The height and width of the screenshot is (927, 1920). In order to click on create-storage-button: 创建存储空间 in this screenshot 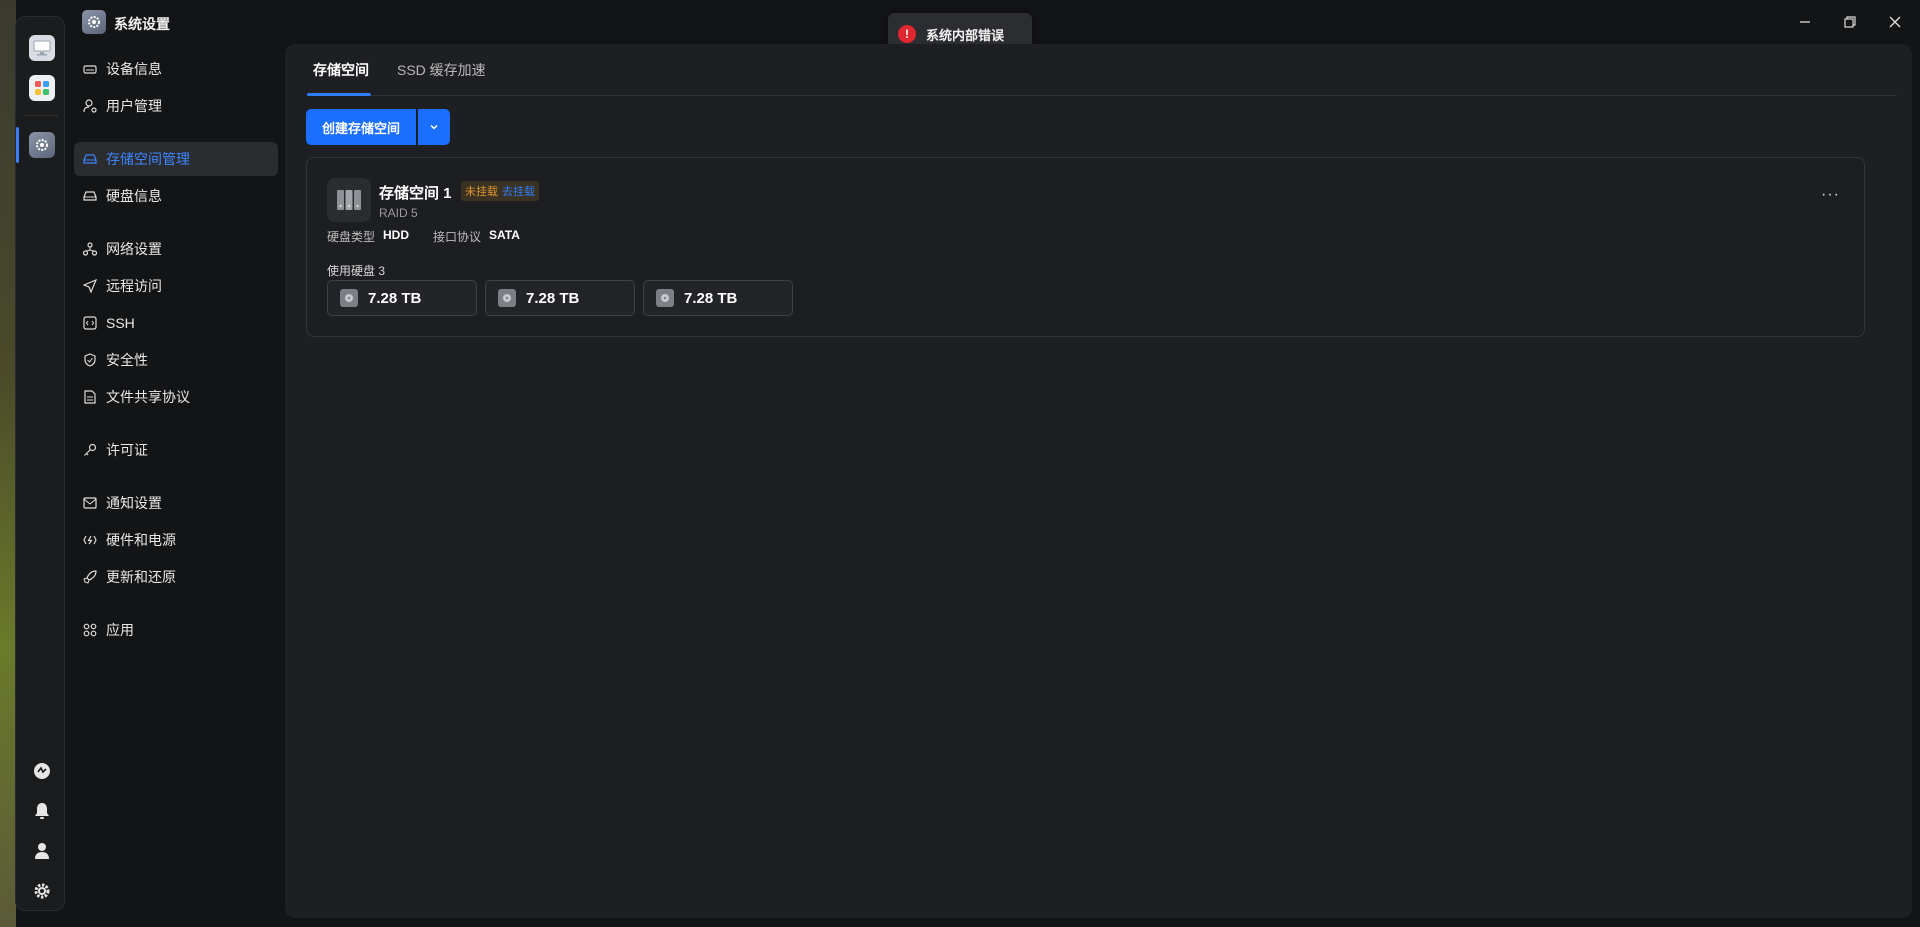, I will do `click(361, 127)`.